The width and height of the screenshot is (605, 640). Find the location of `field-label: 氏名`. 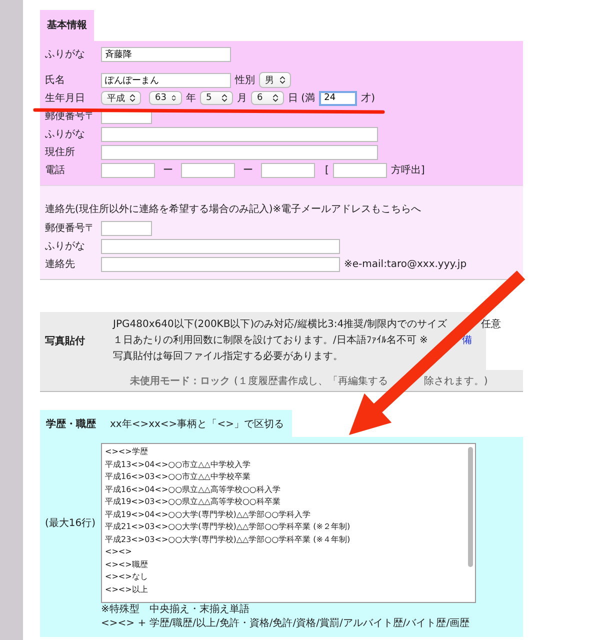

field-label: 氏名 is located at coordinates (55, 80).